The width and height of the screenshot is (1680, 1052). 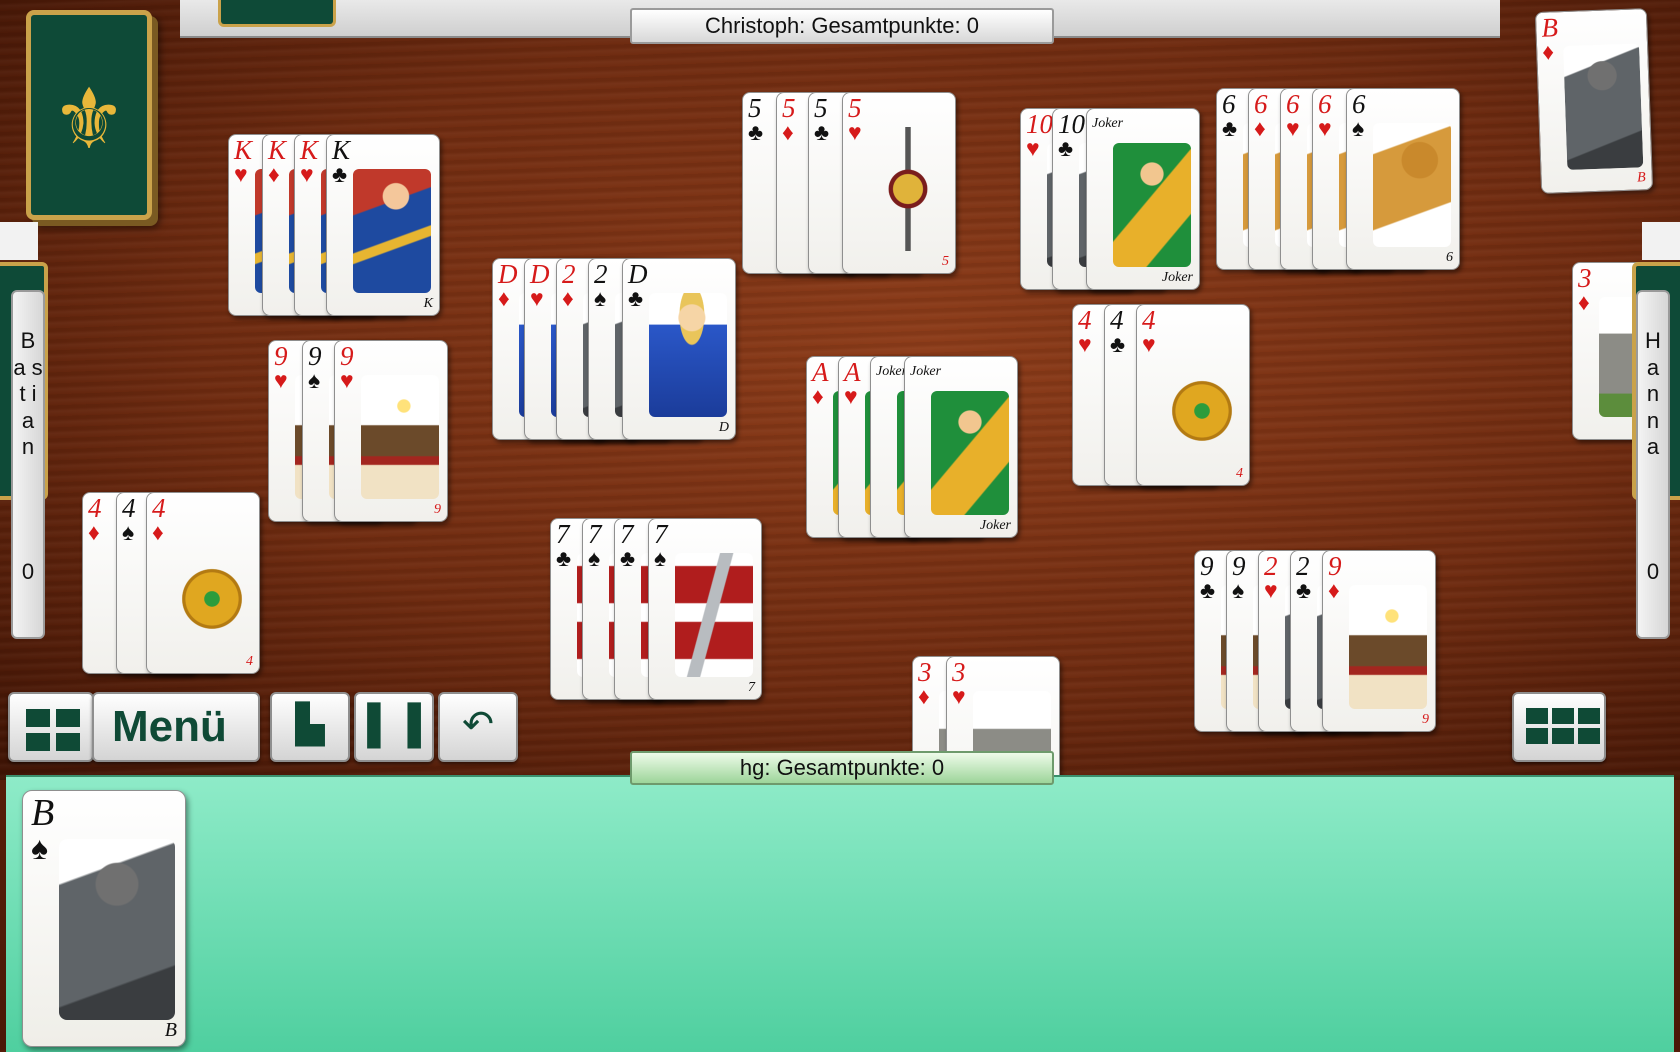 What do you see at coordinates (39, 848) in the screenshot?
I see `spade-icon: ♠` at bounding box center [39, 848].